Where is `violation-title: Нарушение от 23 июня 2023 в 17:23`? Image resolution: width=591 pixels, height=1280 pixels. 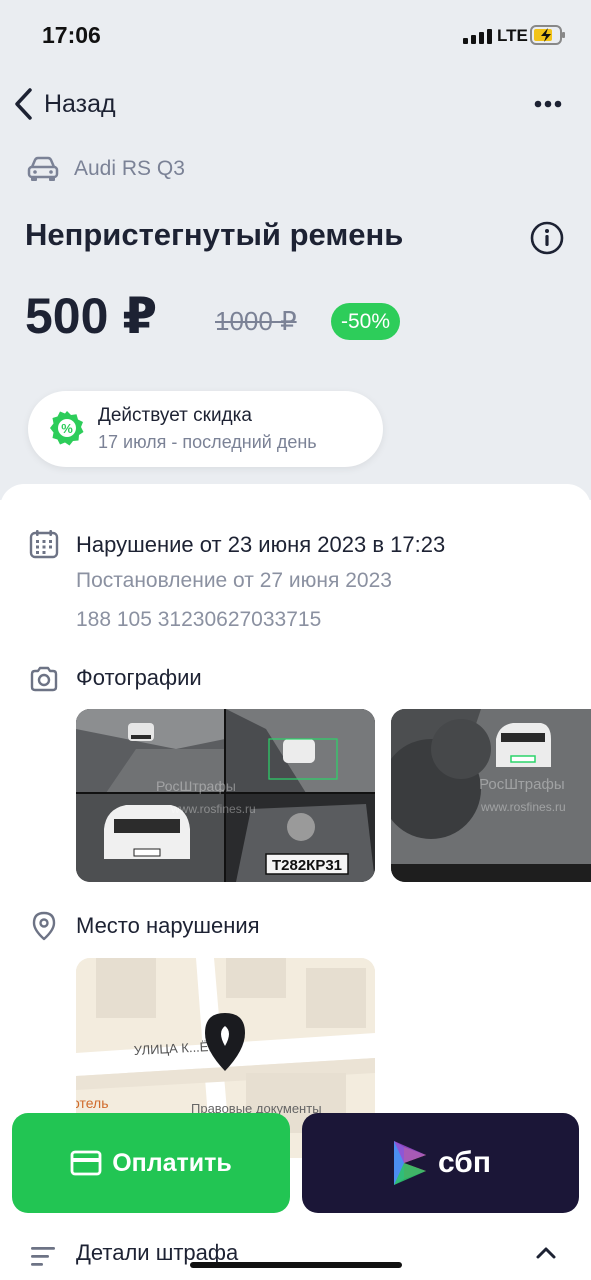
violation-title: Нарушение от 23 июня 2023 в 17:23 is located at coordinates (261, 544).